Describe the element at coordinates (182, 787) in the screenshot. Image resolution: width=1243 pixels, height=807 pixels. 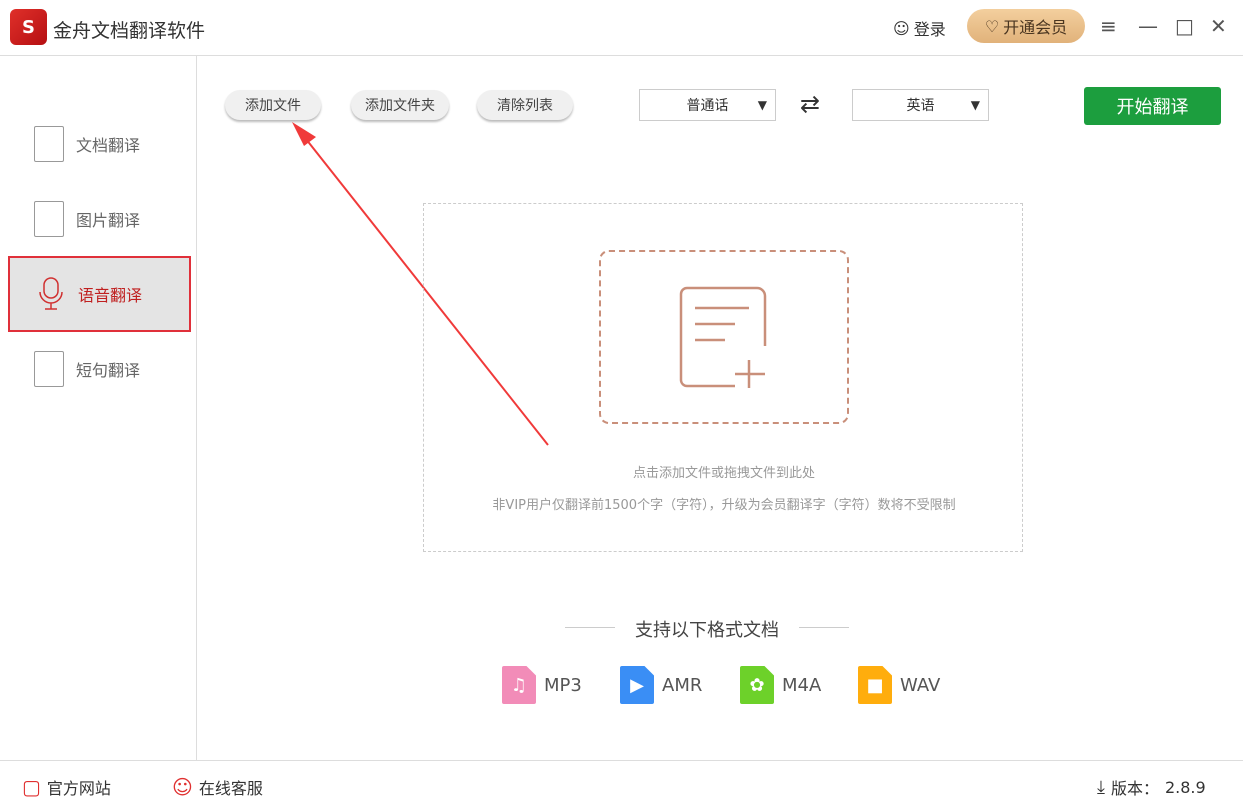
I see `support-agent-icon: ☺` at that location.